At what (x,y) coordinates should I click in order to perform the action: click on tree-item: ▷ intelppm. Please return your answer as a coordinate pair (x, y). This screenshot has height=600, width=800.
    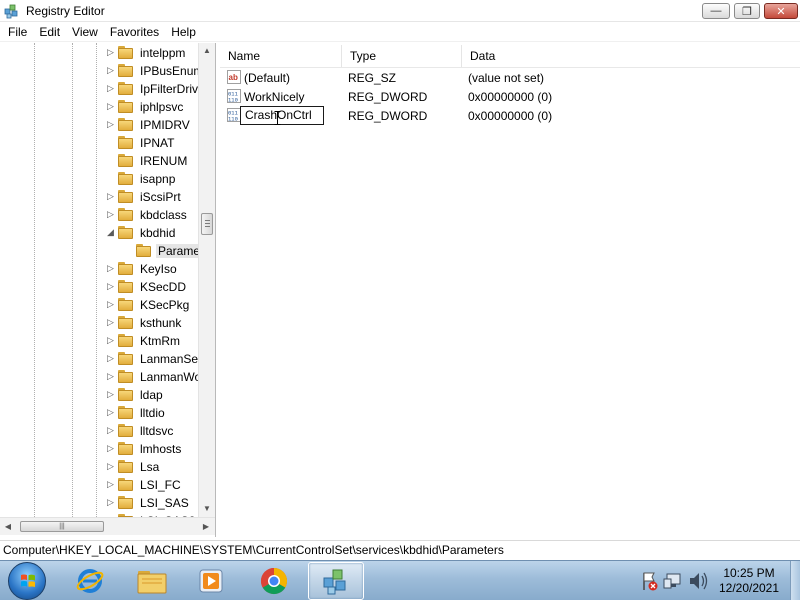
    Looking at the image, I should click on (99, 53).